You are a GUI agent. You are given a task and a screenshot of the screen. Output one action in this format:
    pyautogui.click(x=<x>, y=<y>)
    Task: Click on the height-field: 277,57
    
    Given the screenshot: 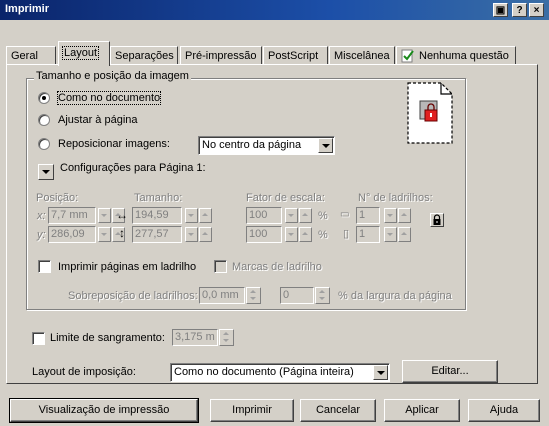 What is the action you would take?
    pyautogui.click(x=157, y=234)
    